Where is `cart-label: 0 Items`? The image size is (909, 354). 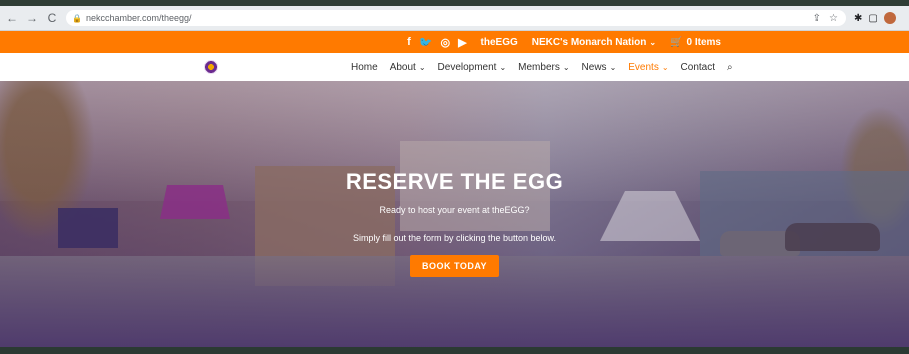
cart-label: 0 Items is located at coordinates (703, 42).